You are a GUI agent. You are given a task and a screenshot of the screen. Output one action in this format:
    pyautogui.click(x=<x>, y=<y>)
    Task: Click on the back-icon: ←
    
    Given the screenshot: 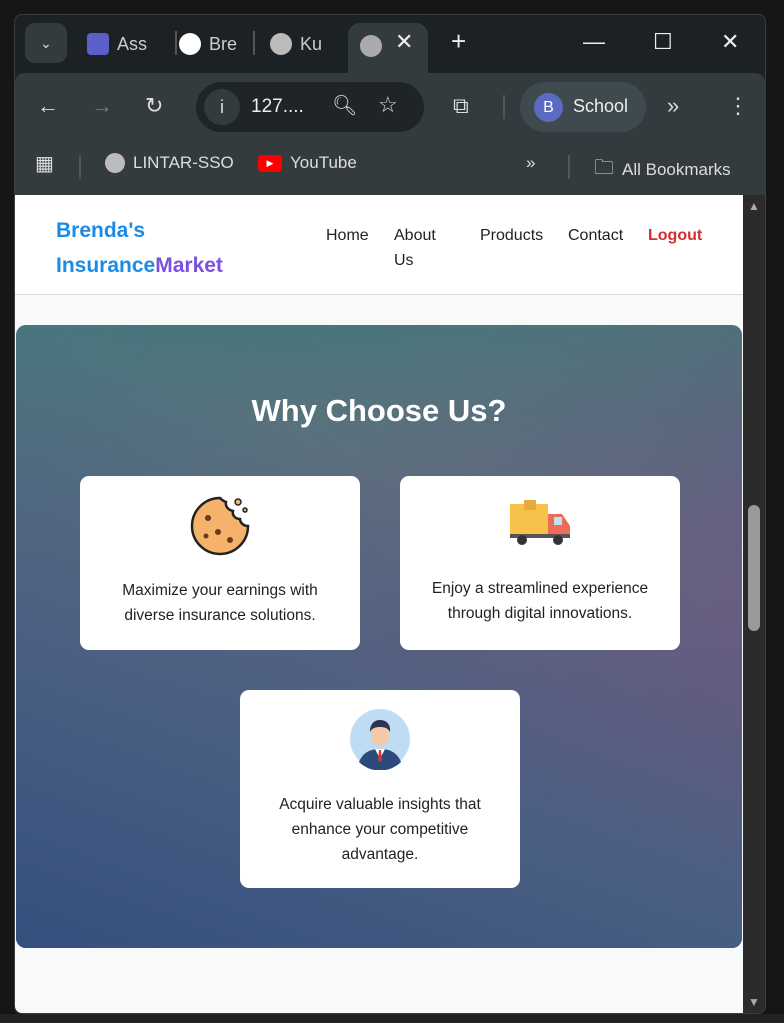 What is the action you would take?
    pyautogui.click(x=48, y=106)
    